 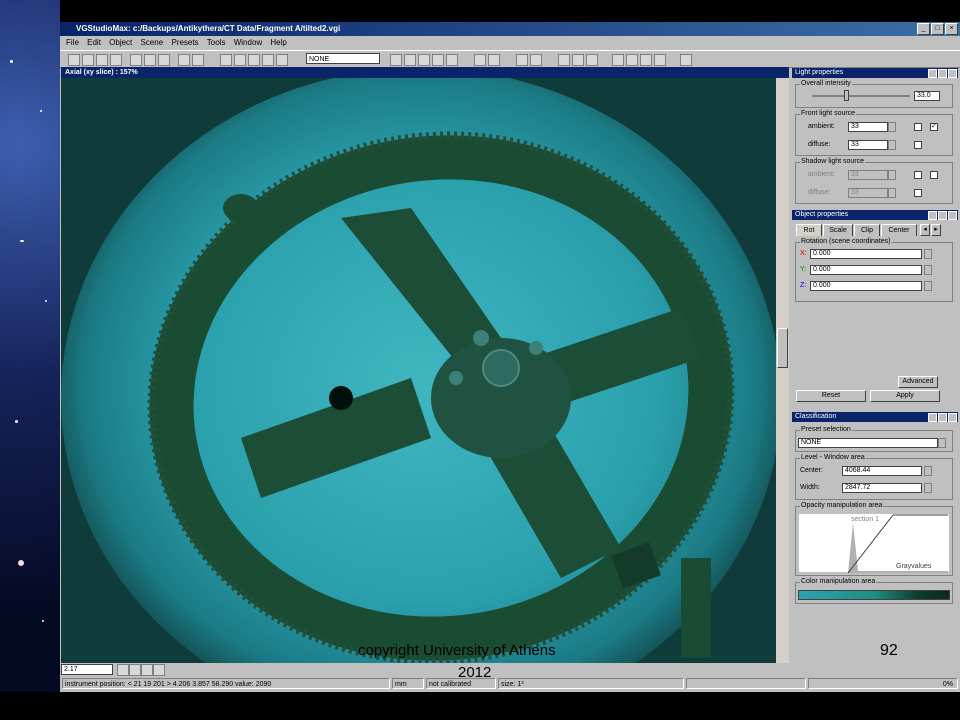 What do you see at coordinates (782, 348) in the screenshot?
I see `scrollbar-thumb` at bounding box center [782, 348].